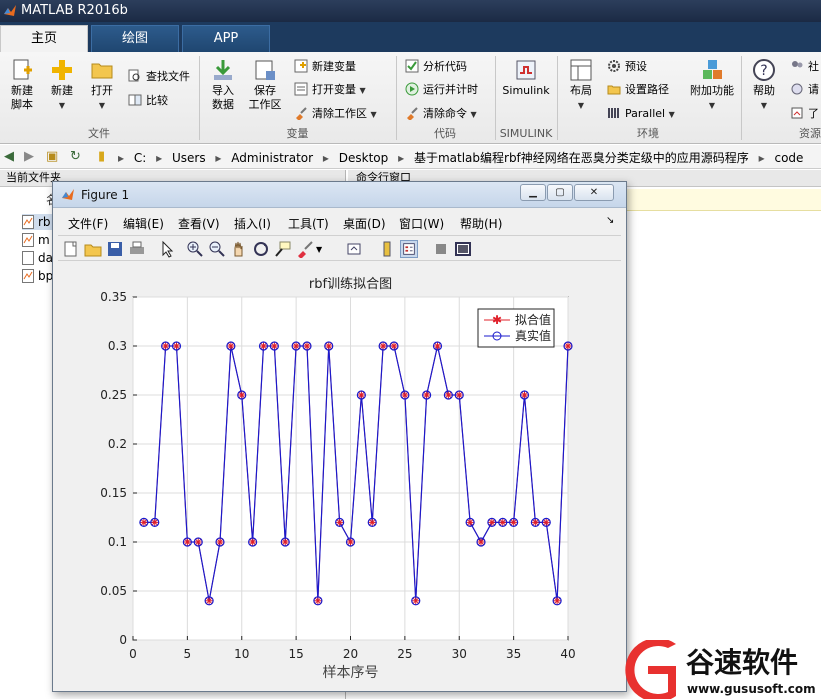 Image resolution: width=821 pixels, height=699 pixels. What do you see at coordinates (37, 222) in the screenshot?
I see `file-item: rb` at bounding box center [37, 222].